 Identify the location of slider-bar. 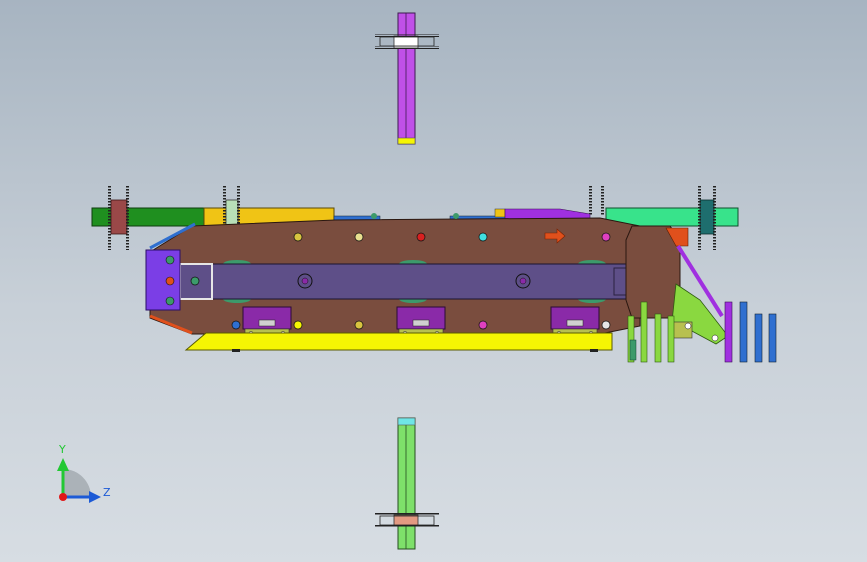
(406, 281).